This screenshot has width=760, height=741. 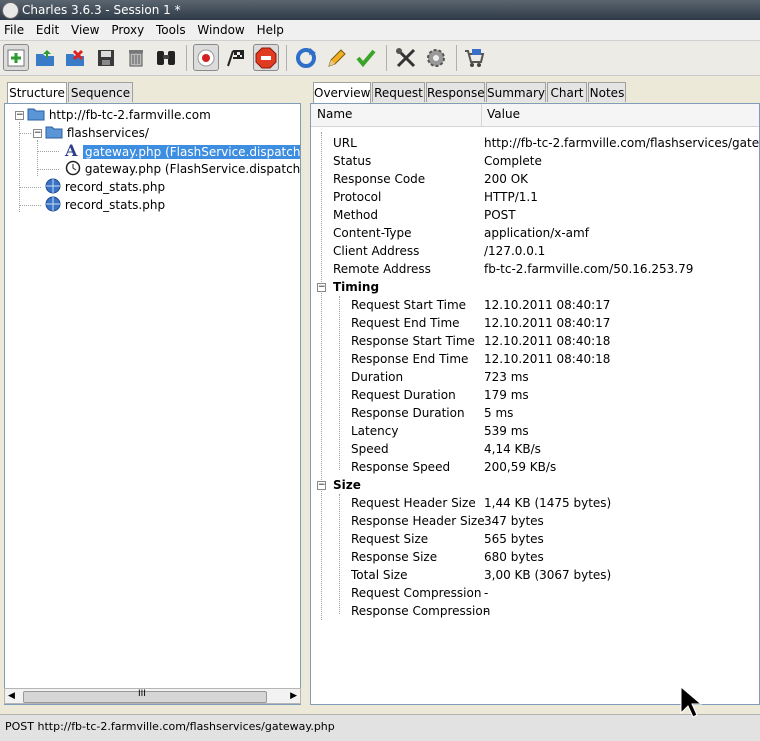 I want to click on menu-edit: Edit, so click(x=47, y=30).